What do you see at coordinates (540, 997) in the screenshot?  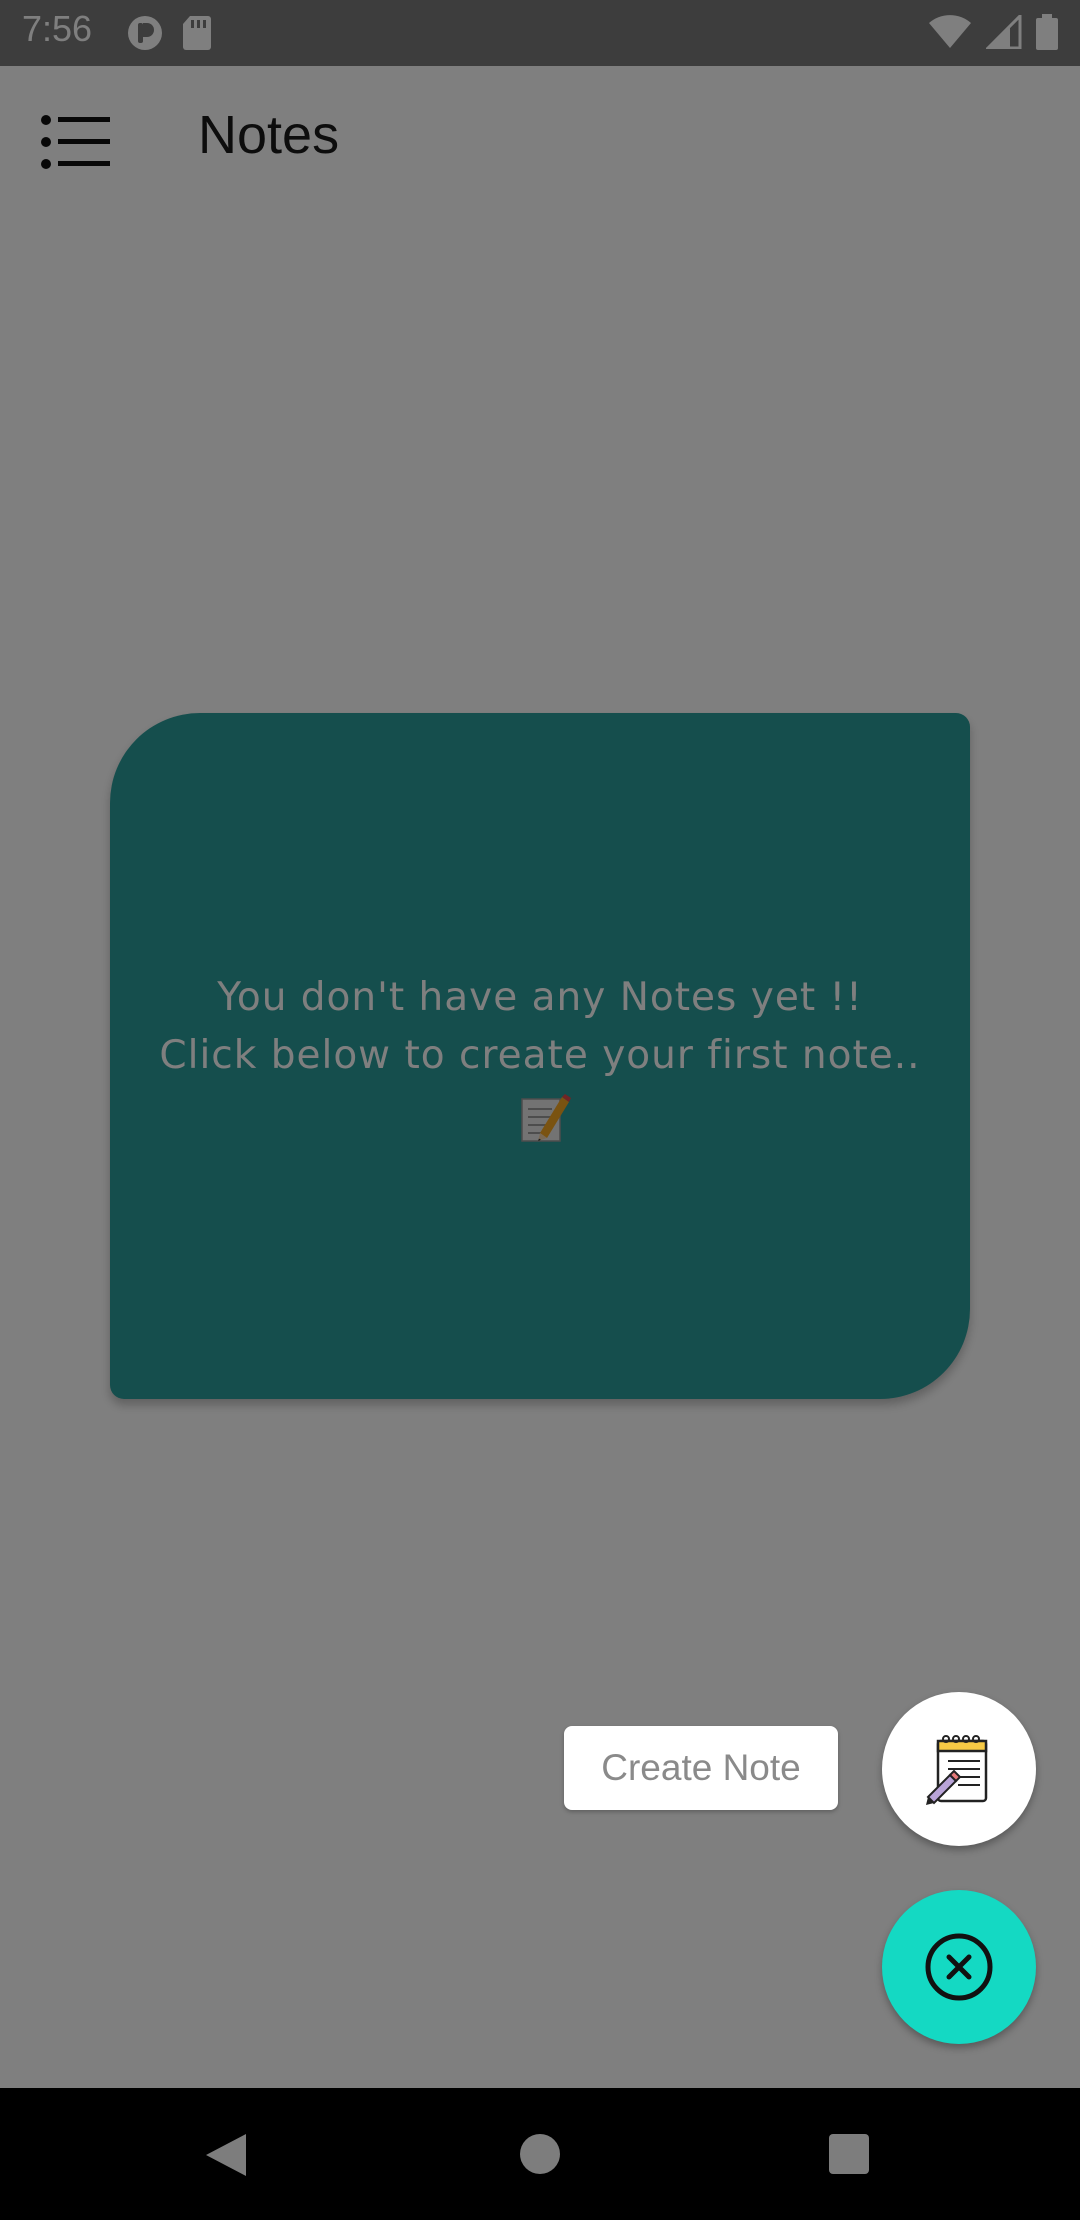 I see `empty-state-message: You don't have any Notes yet !!` at bounding box center [540, 997].